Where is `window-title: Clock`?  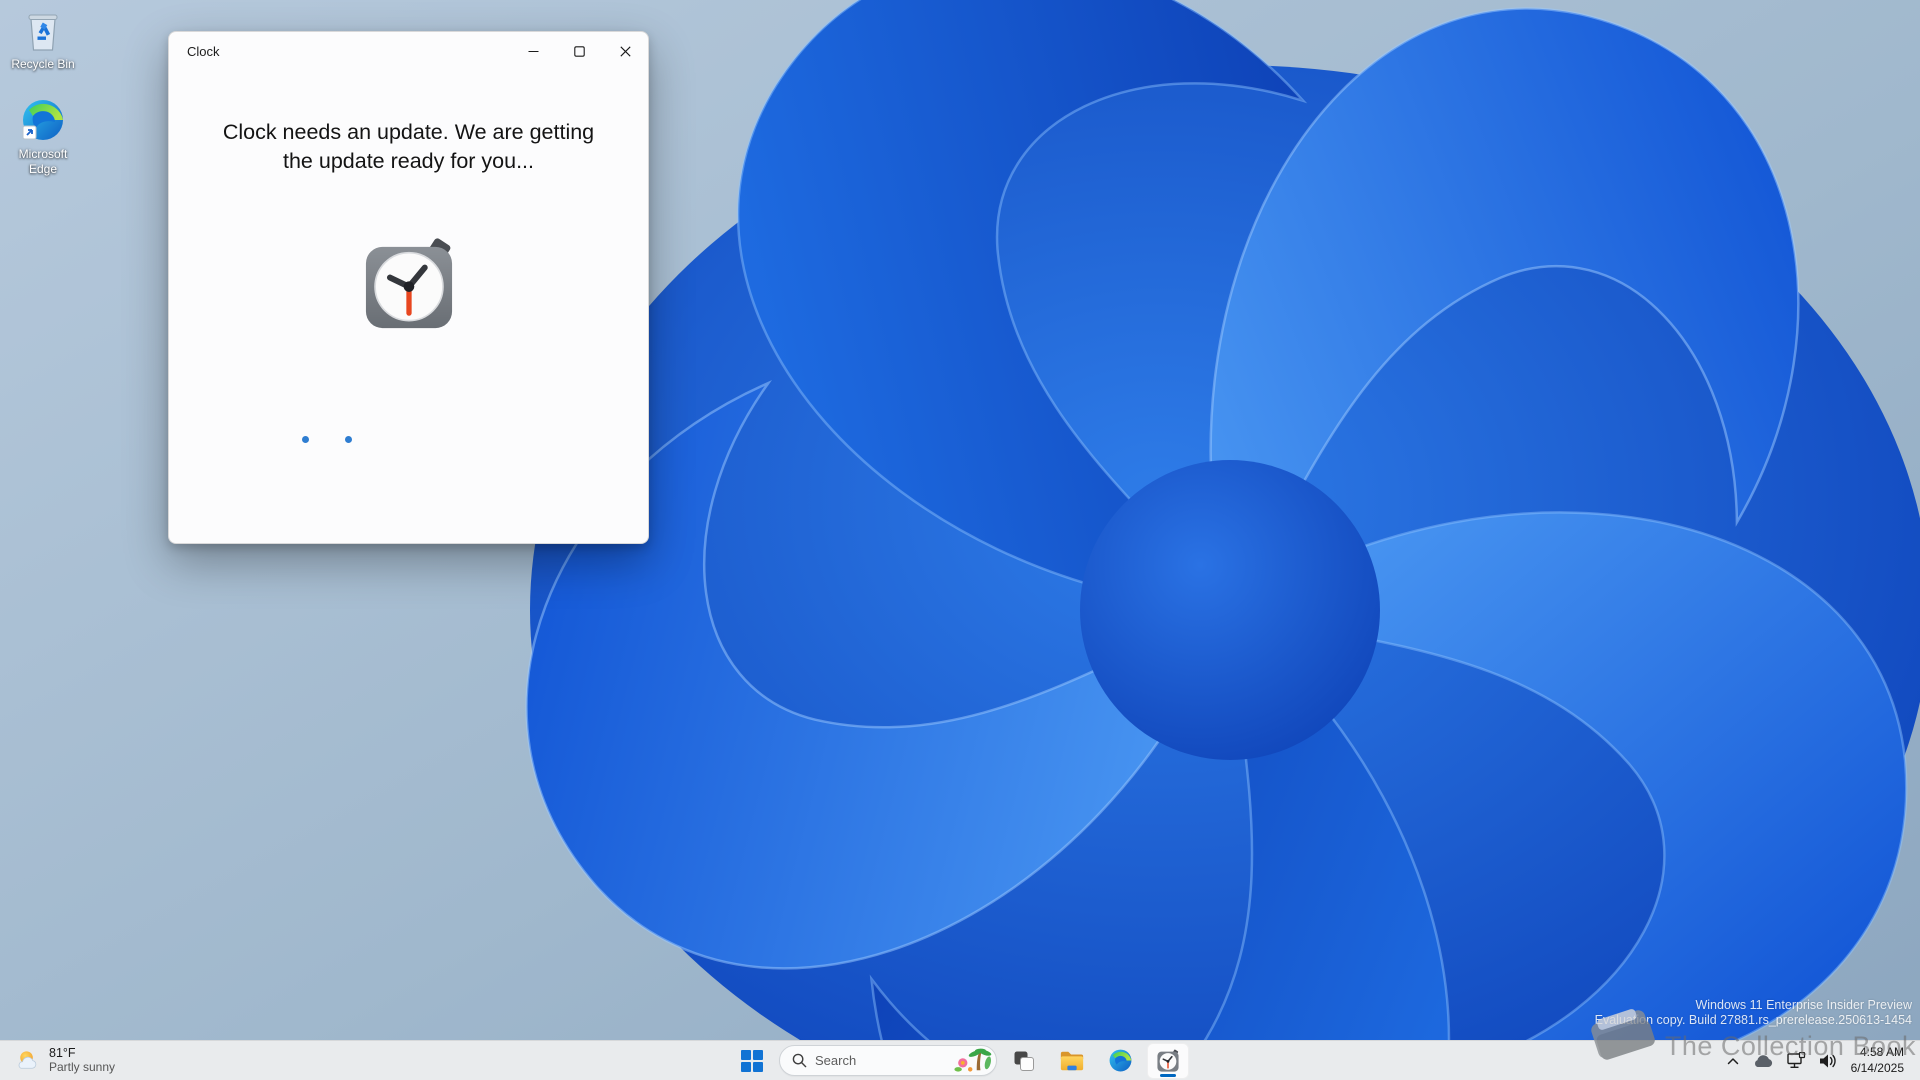
window-title: Clock is located at coordinates (203, 51).